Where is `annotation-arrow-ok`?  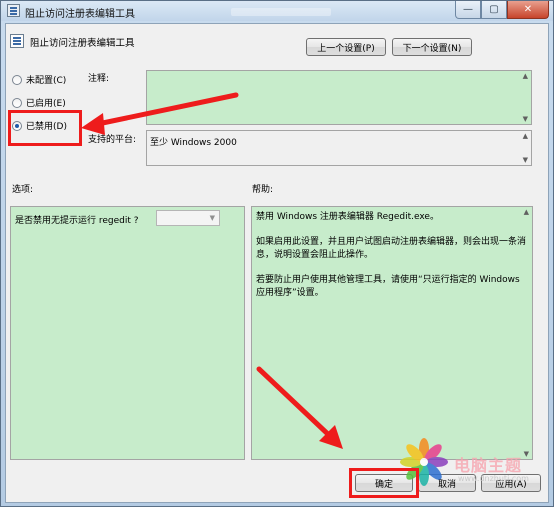 annotation-arrow-ok is located at coordinates (295, 403).